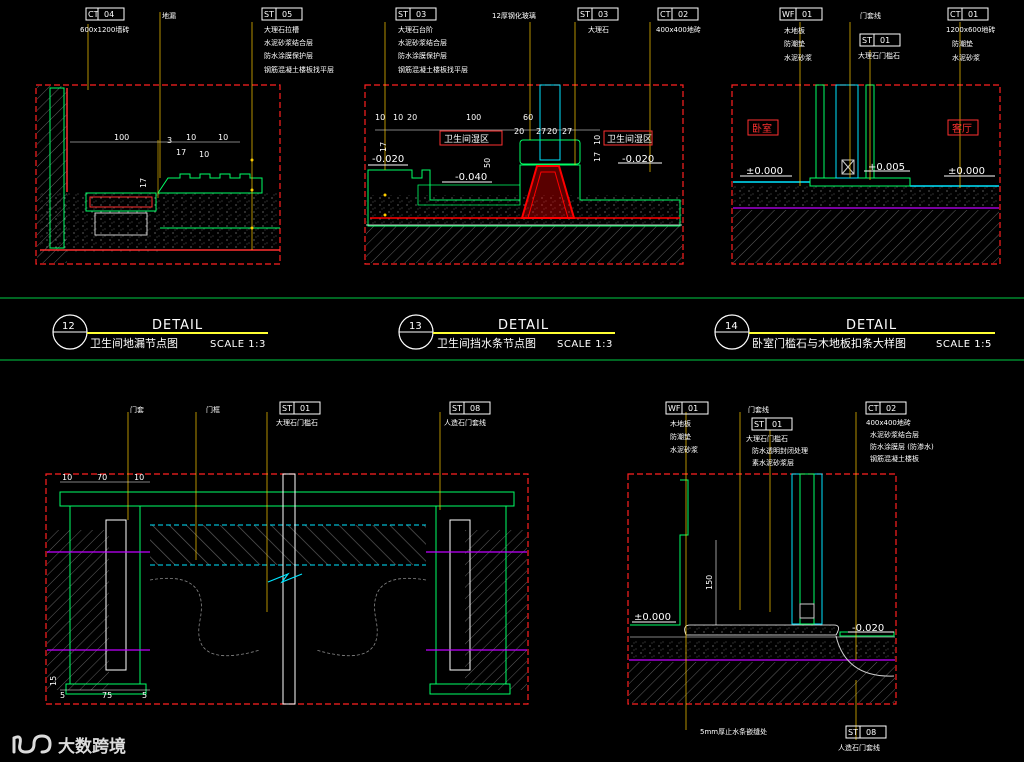  Describe the element at coordinates (238, 344) in the screenshot. I see `detail-scale: SCALE 1:3` at that location.